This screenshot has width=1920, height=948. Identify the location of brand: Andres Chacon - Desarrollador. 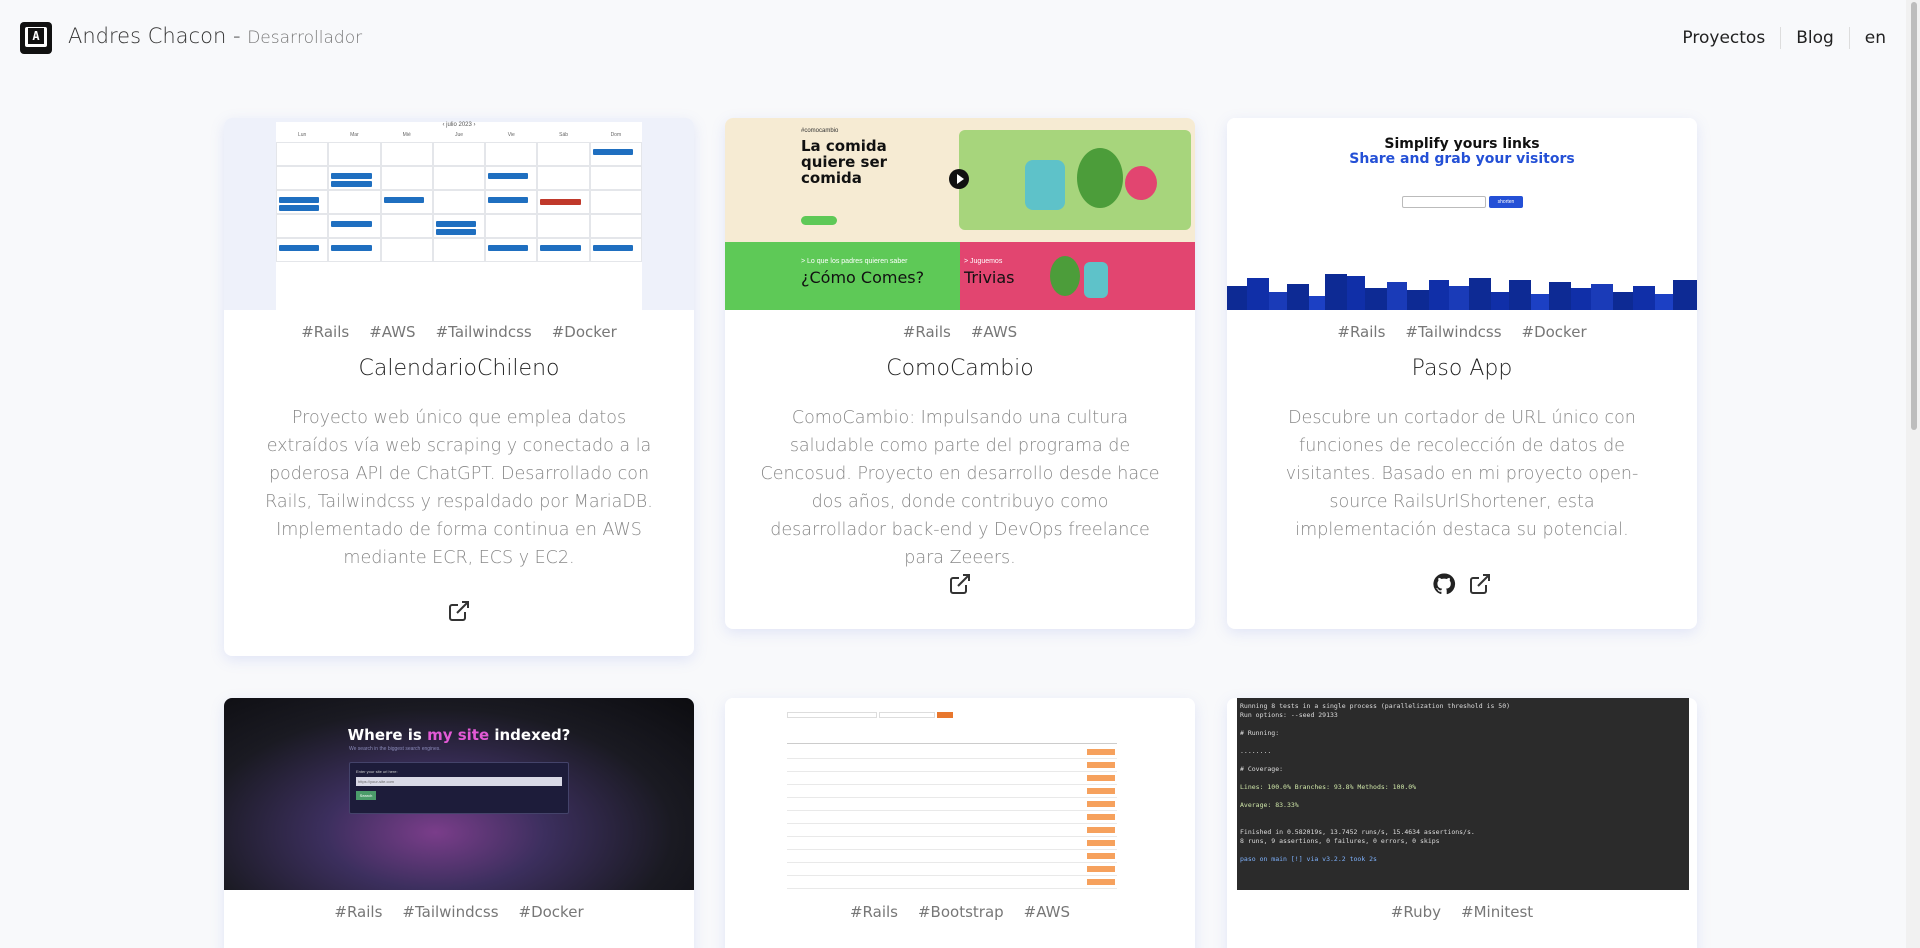
(215, 36).